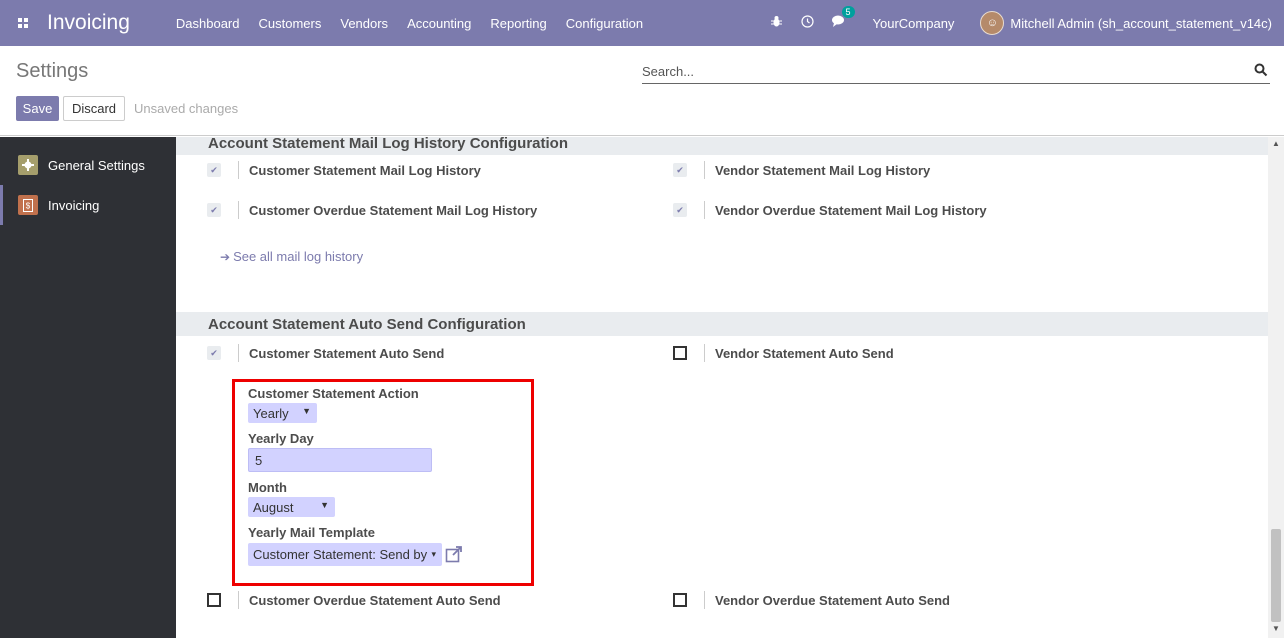  What do you see at coordinates (642, 91) in the screenshot?
I see `control-panel: Settings Save Discard Unsaved changes` at bounding box center [642, 91].